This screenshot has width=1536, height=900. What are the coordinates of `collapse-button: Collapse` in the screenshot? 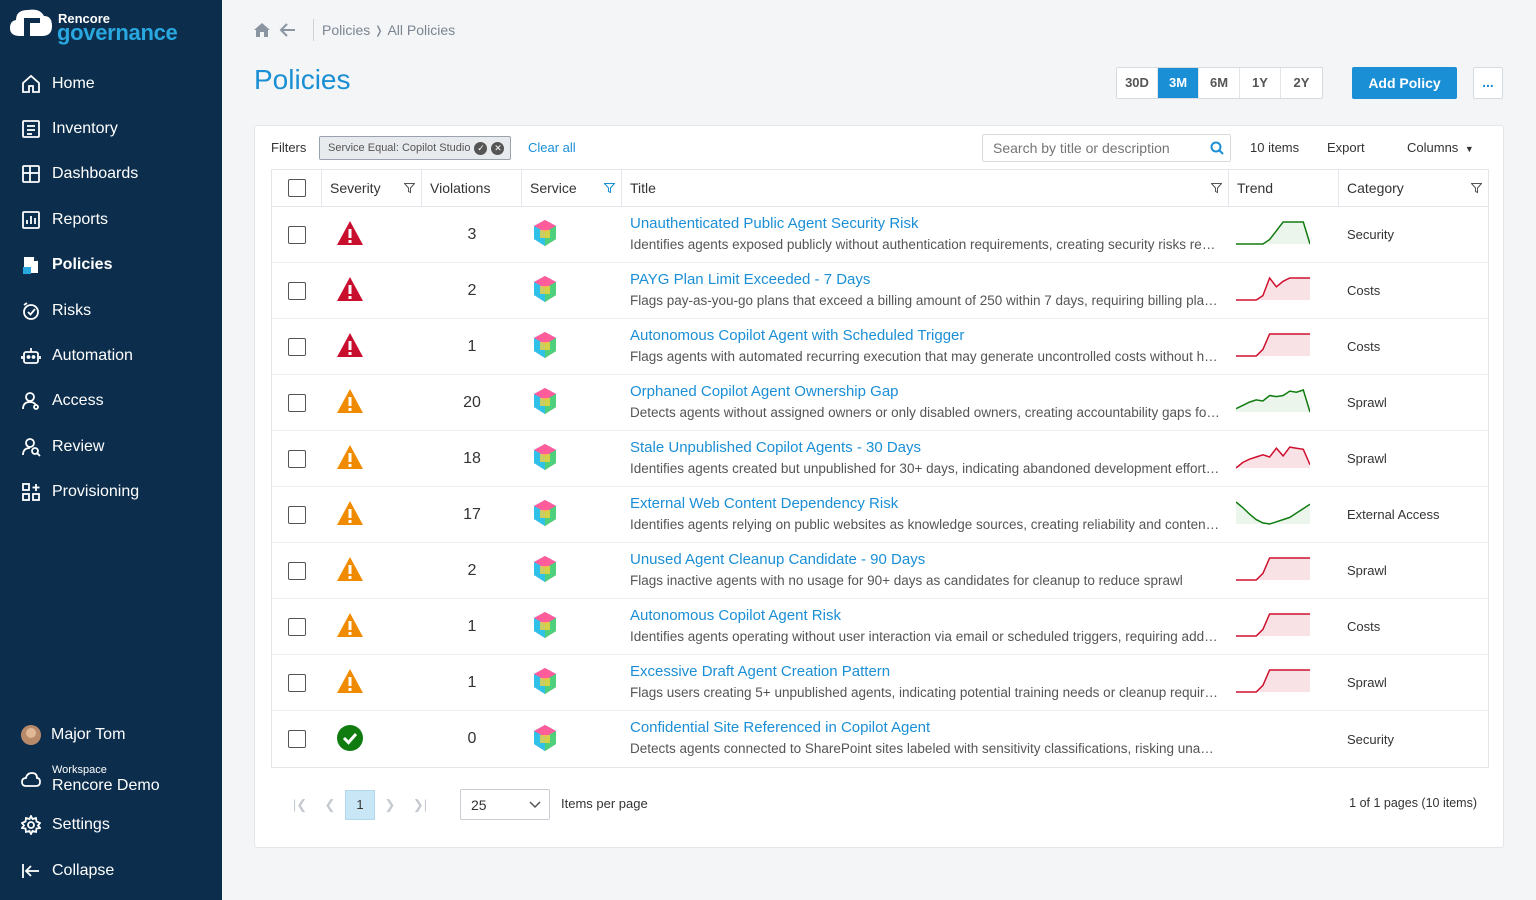 It's located at (111, 871).